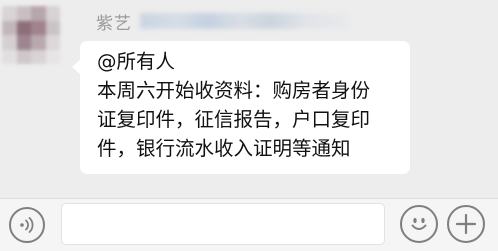 Image resolution: width=498 pixels, height=251 pixels. I want to click on message-text-line: 件，银行流水收入证明等通知, so click(224, 148).